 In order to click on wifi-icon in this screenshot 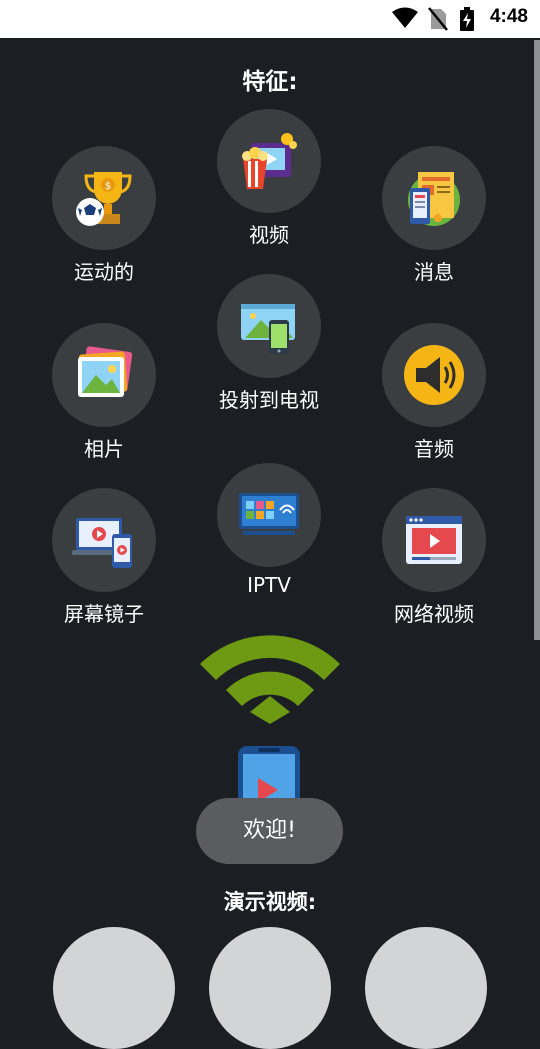, I will do `click(405, 17)`.